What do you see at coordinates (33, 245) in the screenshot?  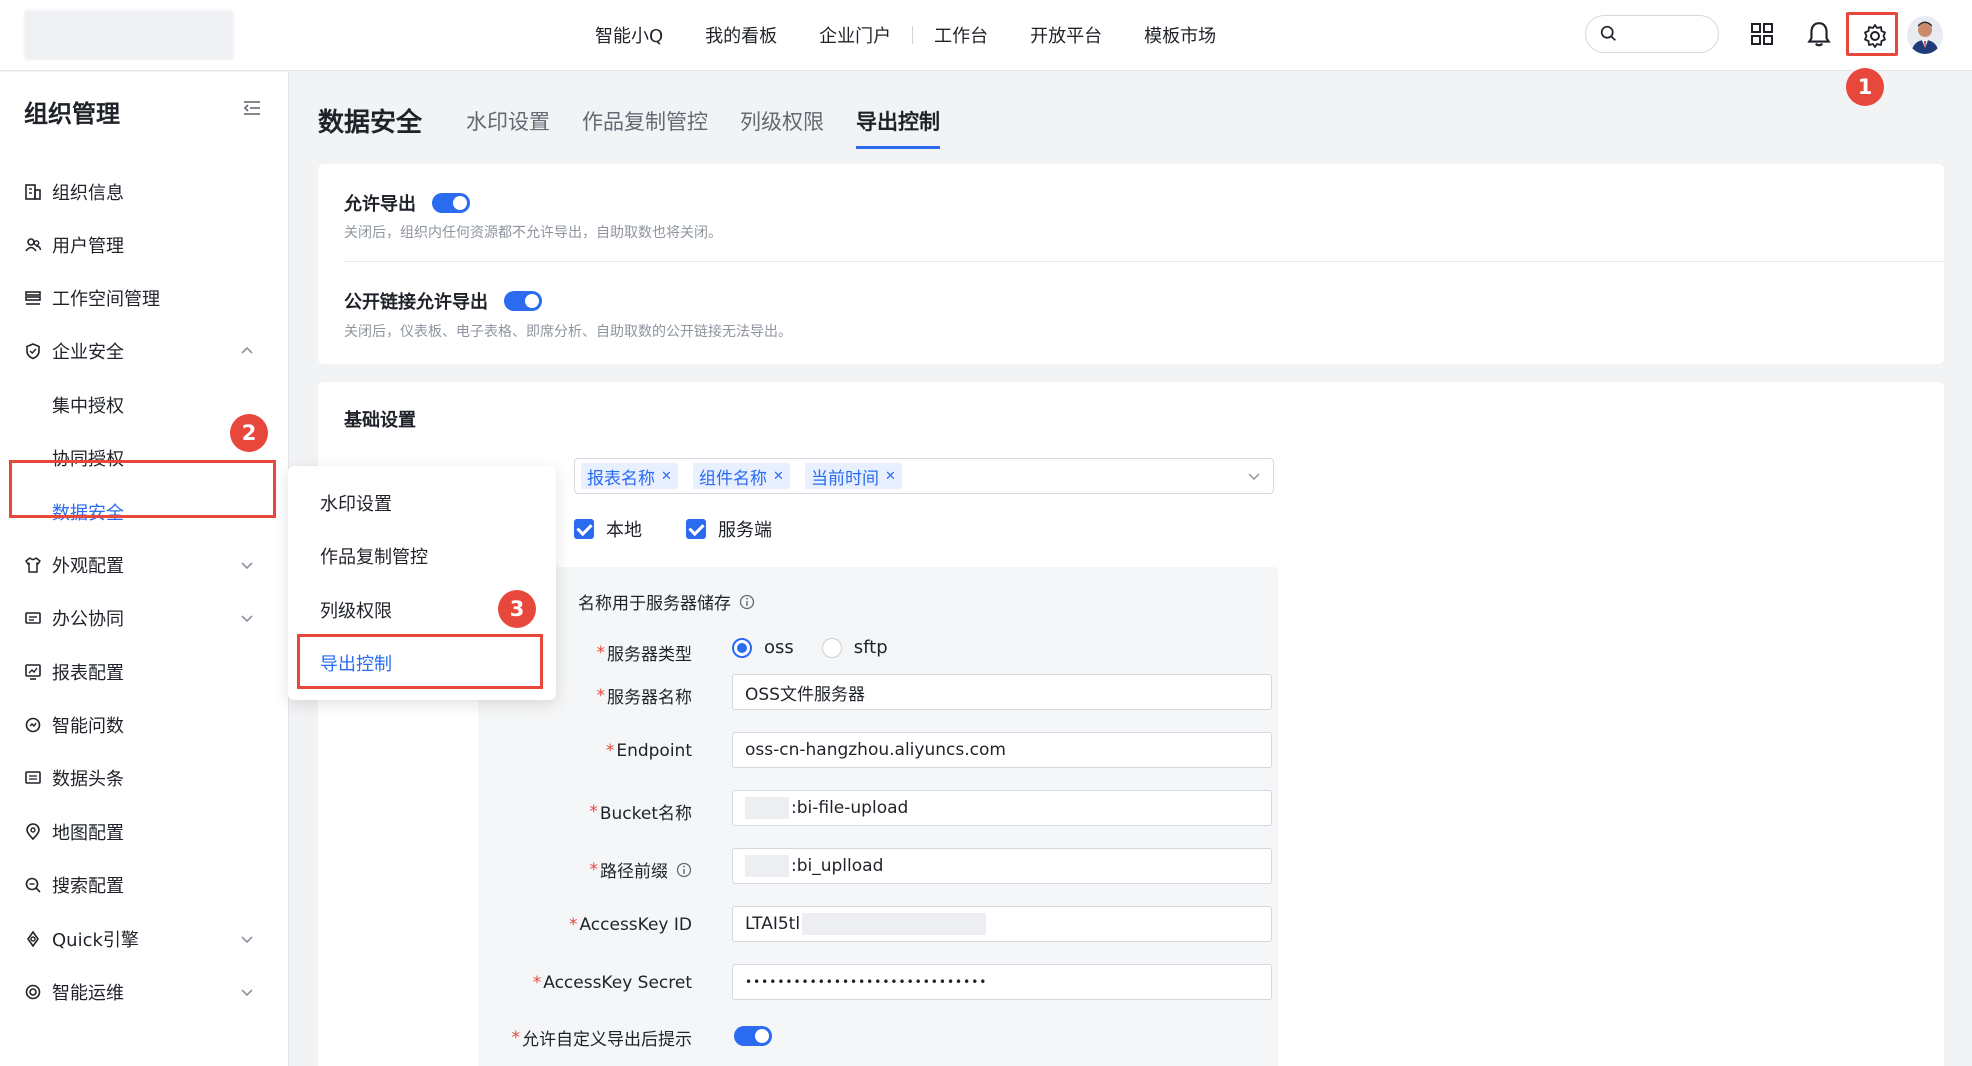 I see `users-icon` at bounding box center [33, 245].